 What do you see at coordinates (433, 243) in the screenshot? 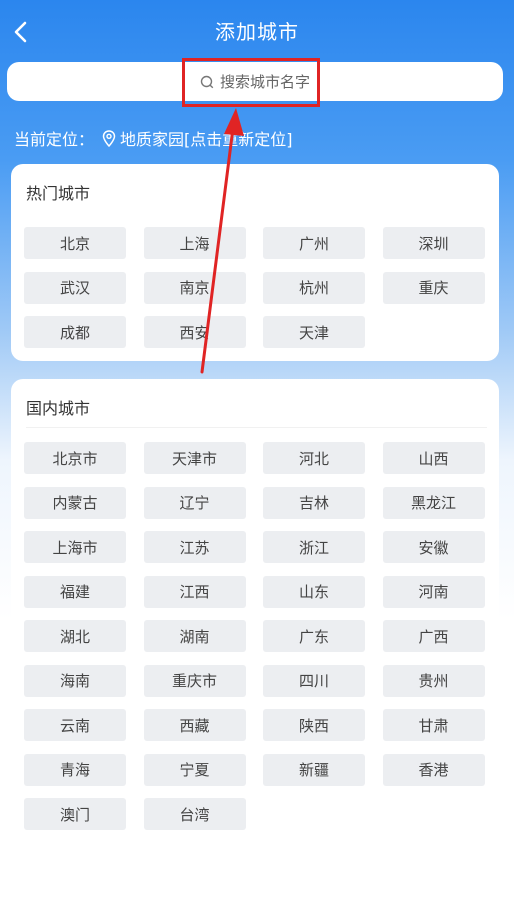
I see `city-button: 深圳` at bounding box center [433, 243].